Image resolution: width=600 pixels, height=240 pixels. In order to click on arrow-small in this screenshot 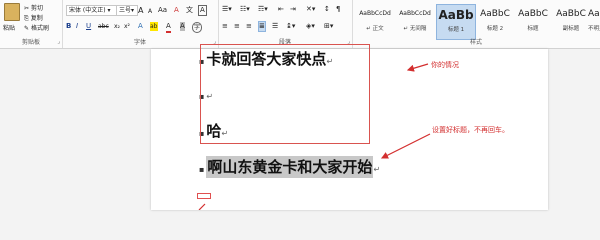, I will do `click(202, 206)`.